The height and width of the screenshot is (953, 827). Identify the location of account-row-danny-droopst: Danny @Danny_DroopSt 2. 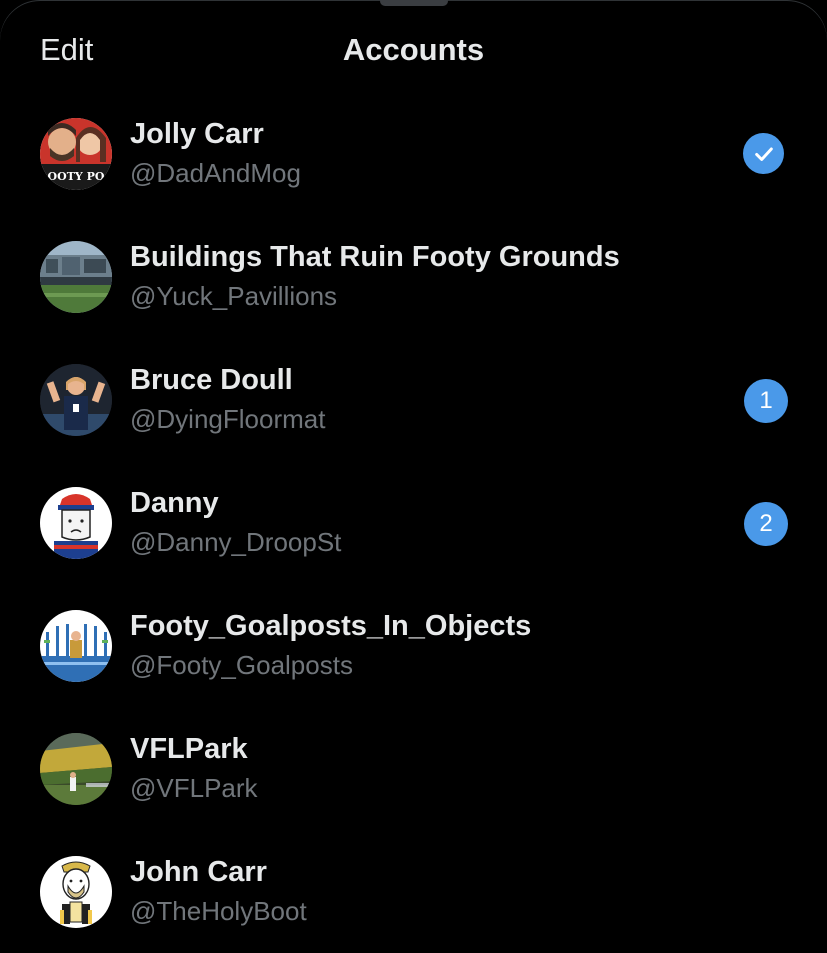
(413, 522).